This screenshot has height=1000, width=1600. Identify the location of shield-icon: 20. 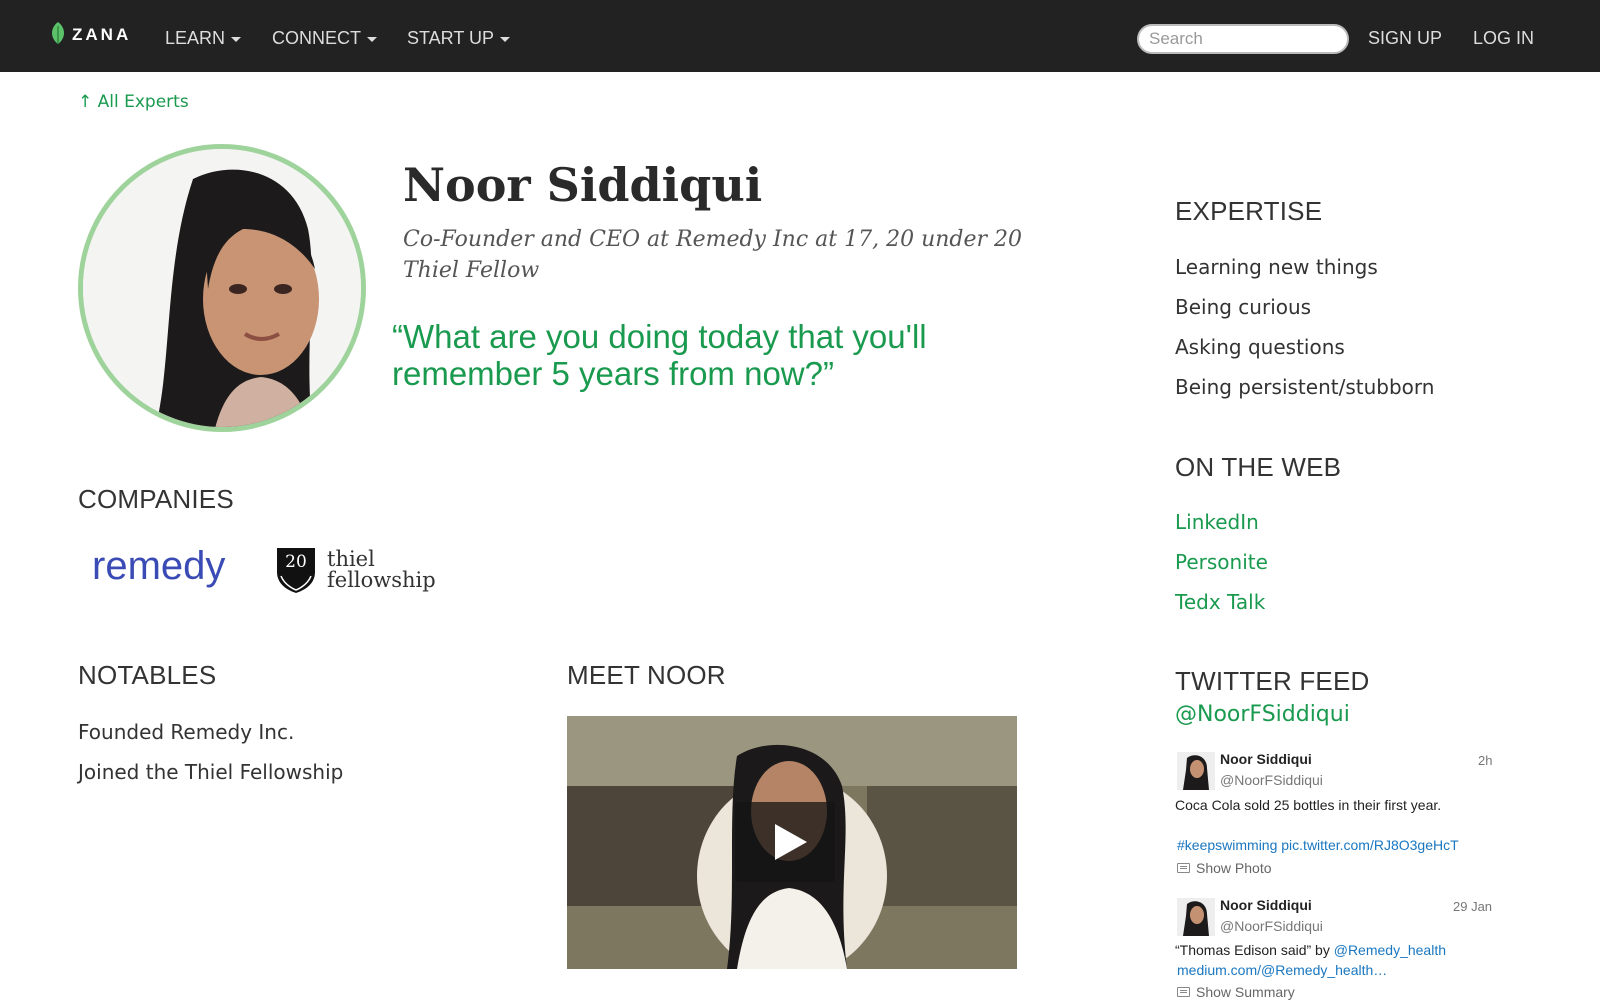
(296, 570).